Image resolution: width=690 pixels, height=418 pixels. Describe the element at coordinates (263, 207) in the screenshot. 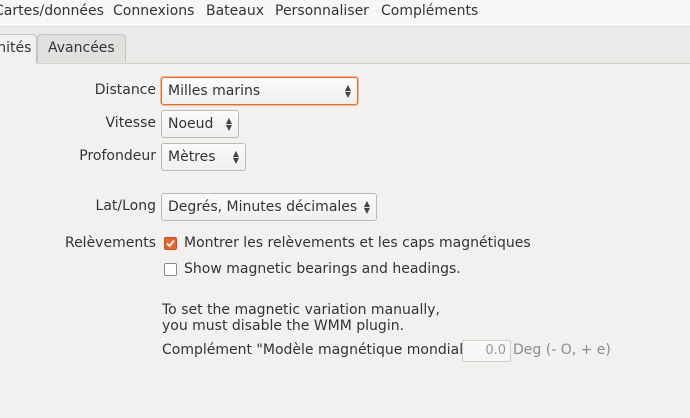

I see `latlong-value: Degrés, Minutes décimales` at that location.